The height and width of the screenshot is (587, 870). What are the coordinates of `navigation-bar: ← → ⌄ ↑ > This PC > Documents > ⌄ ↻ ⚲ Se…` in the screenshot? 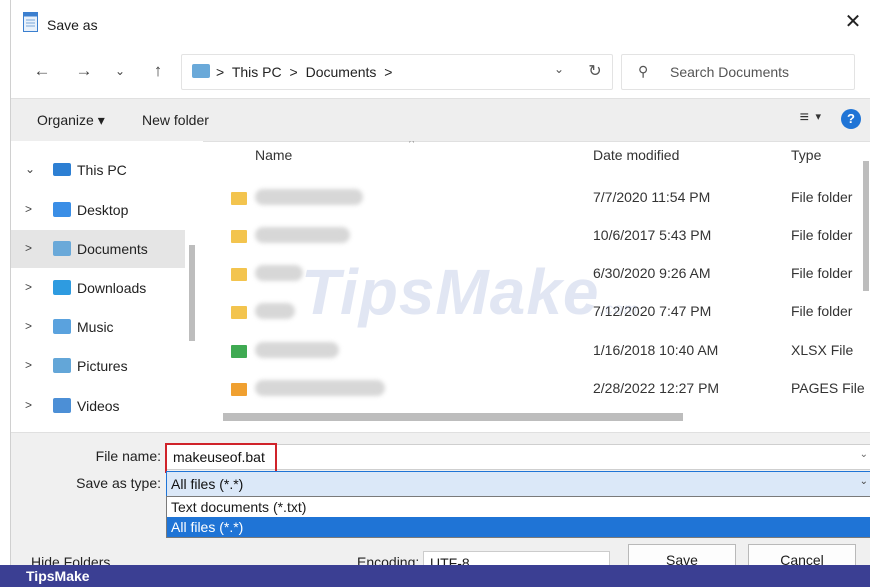 It's located at (440, 72).